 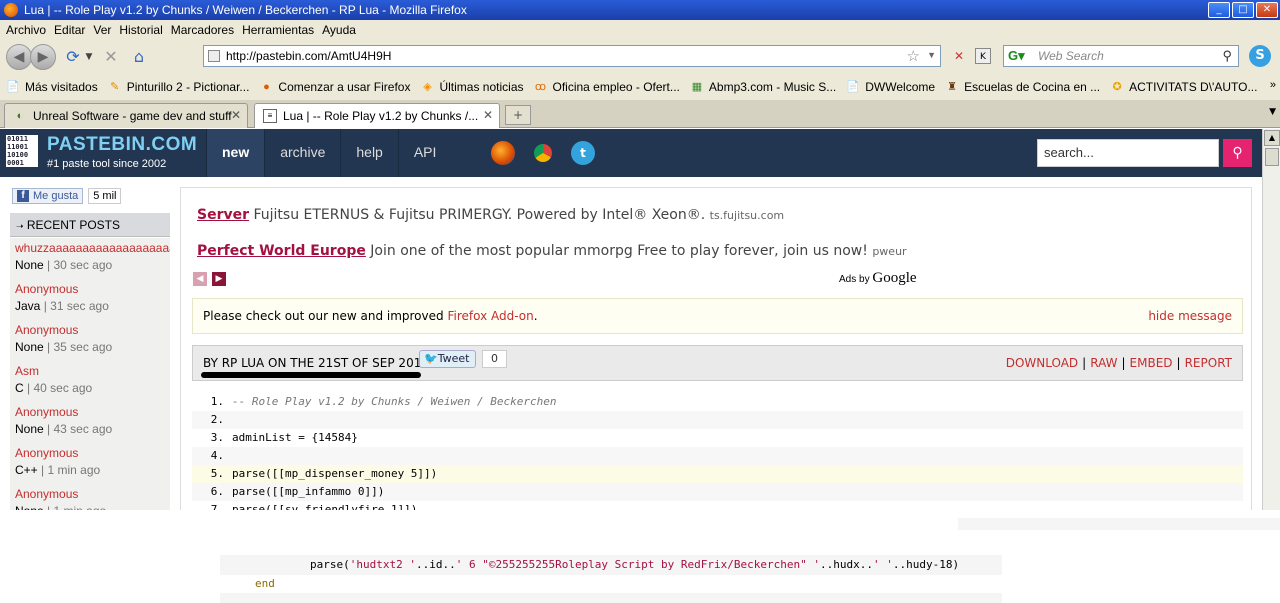 What do you see at coordinates (448, 359) in the screenshot?
I see `tweet-button: 🐦Tweet` at bounding box center [448, 359].